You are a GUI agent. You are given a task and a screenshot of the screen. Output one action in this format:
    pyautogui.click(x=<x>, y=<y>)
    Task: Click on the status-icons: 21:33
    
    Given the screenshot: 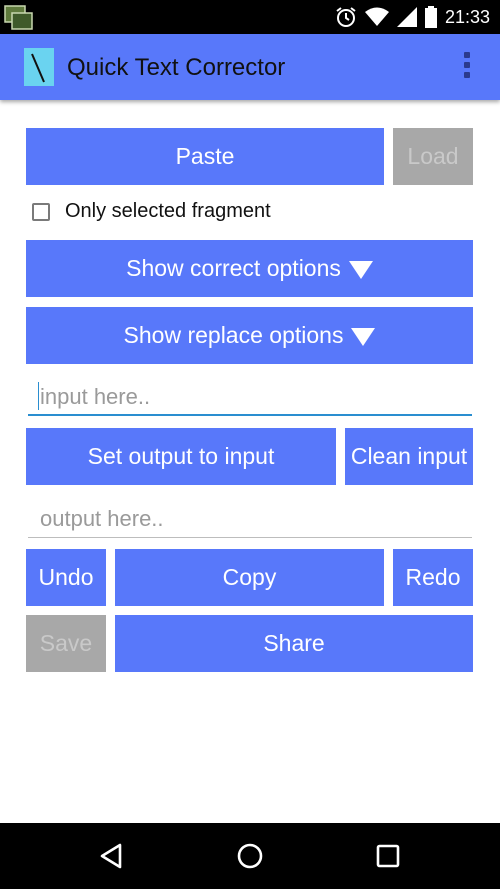 What is the action you would take?
    pyautogui.click(x=412, y=17)
    